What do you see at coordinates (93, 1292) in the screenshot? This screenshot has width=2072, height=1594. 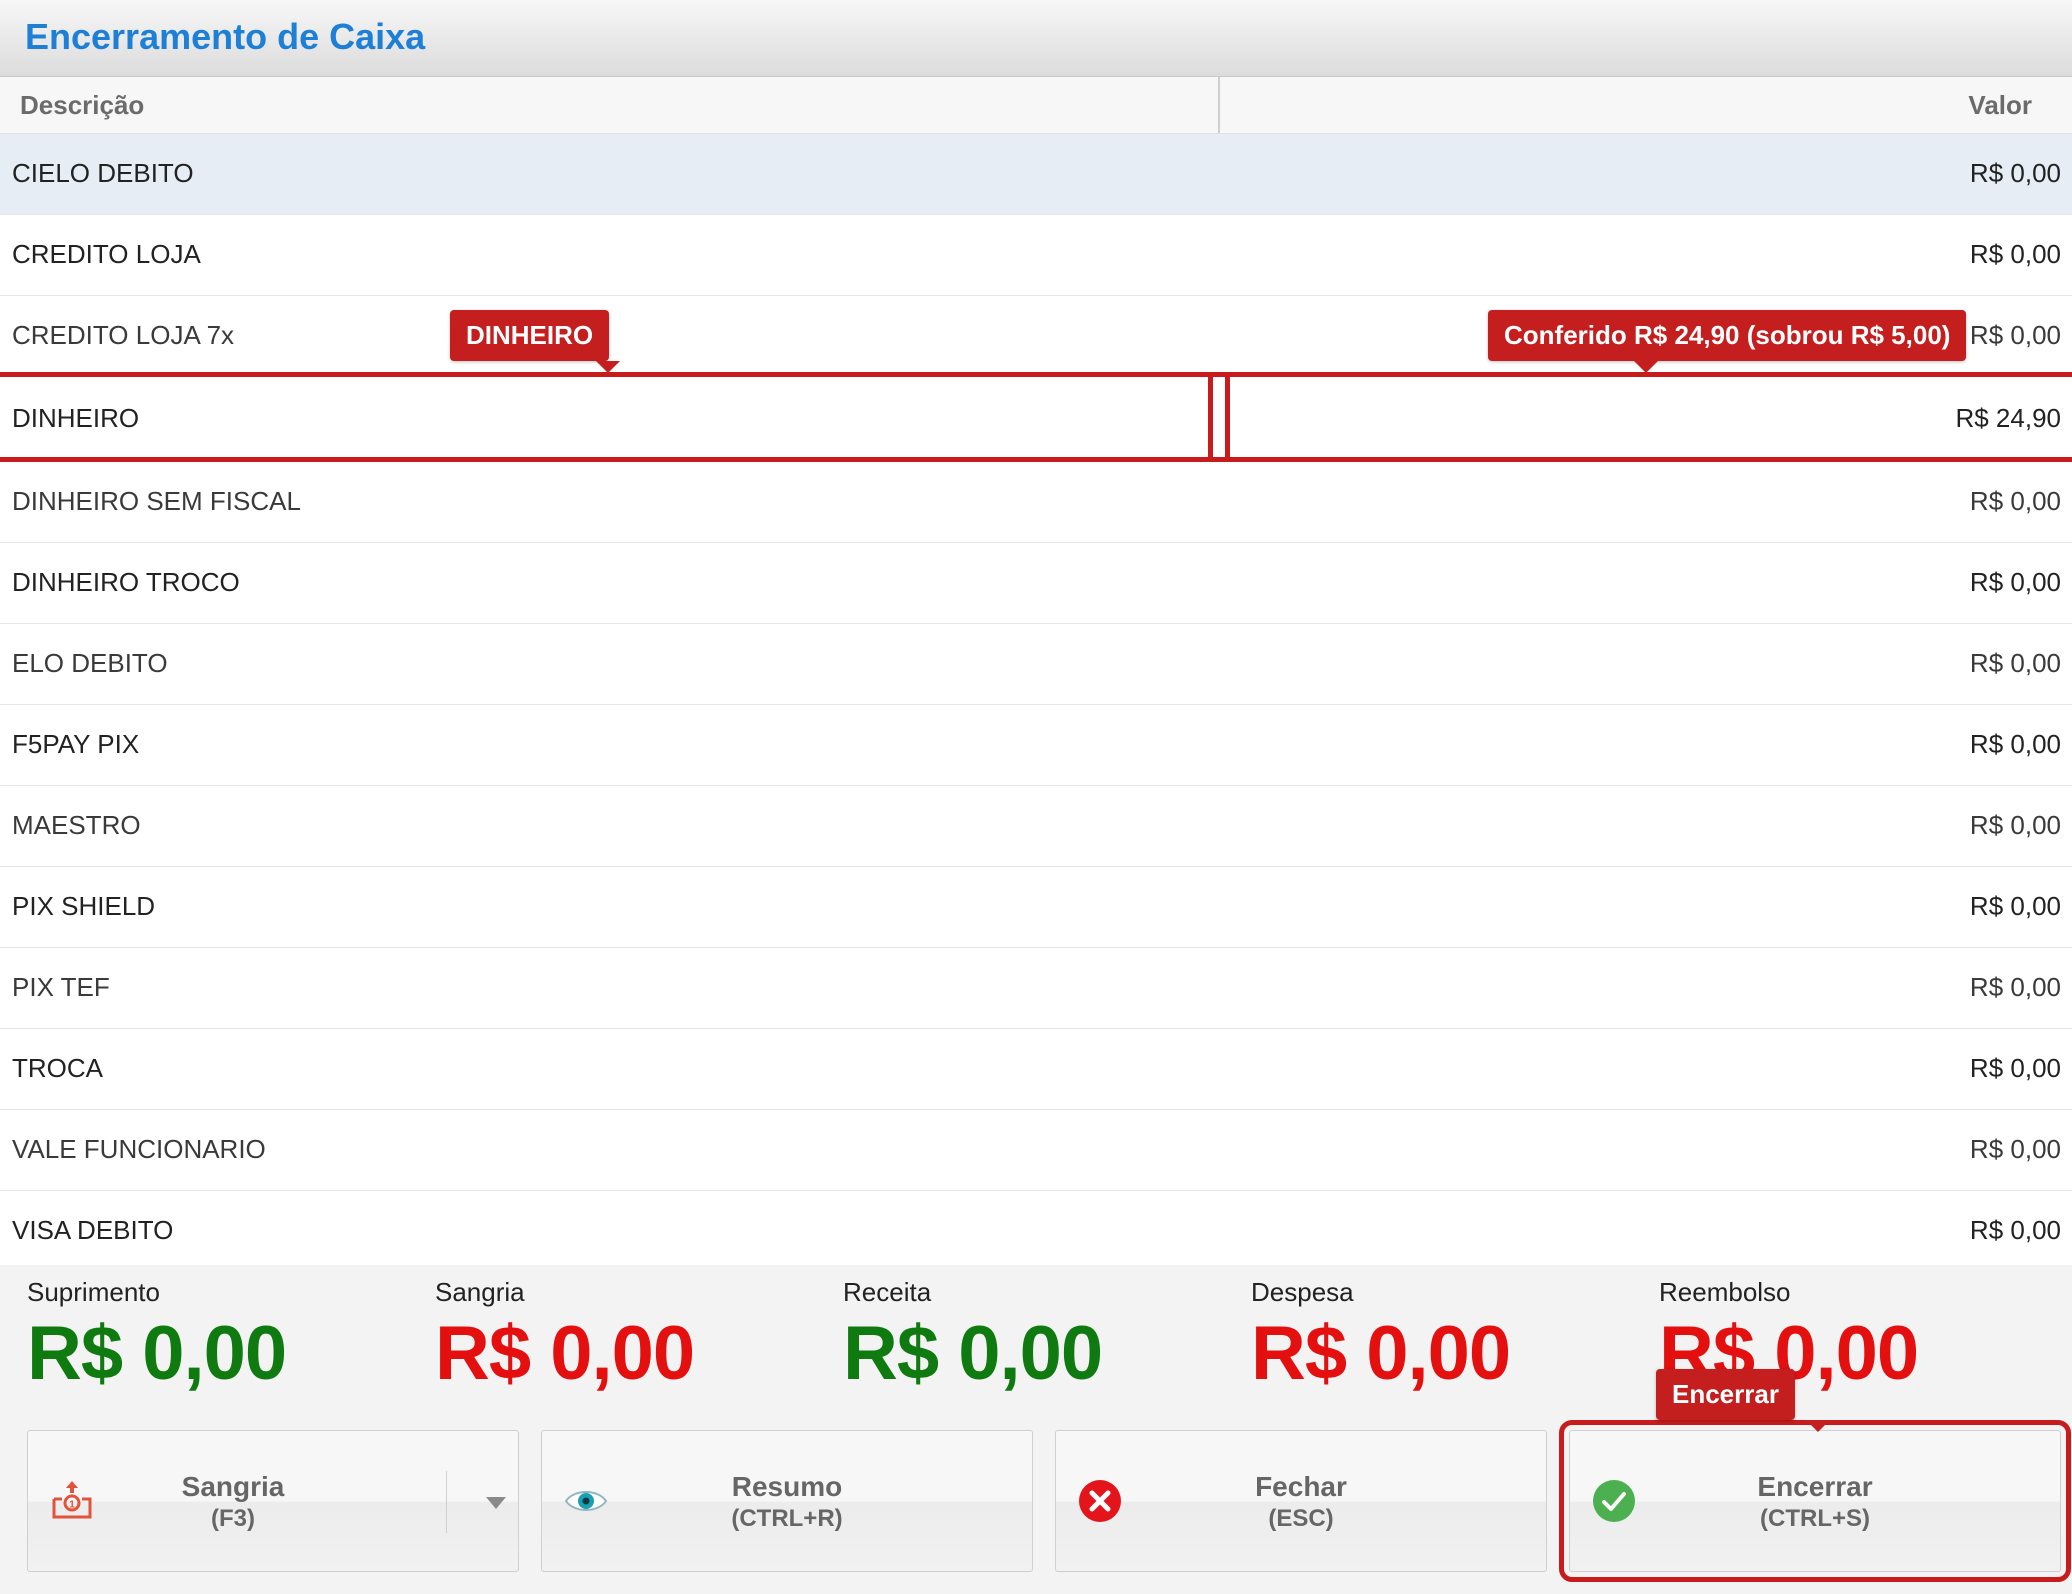 I see `total-label: Suprimento` at bounding box center [93, 1292].